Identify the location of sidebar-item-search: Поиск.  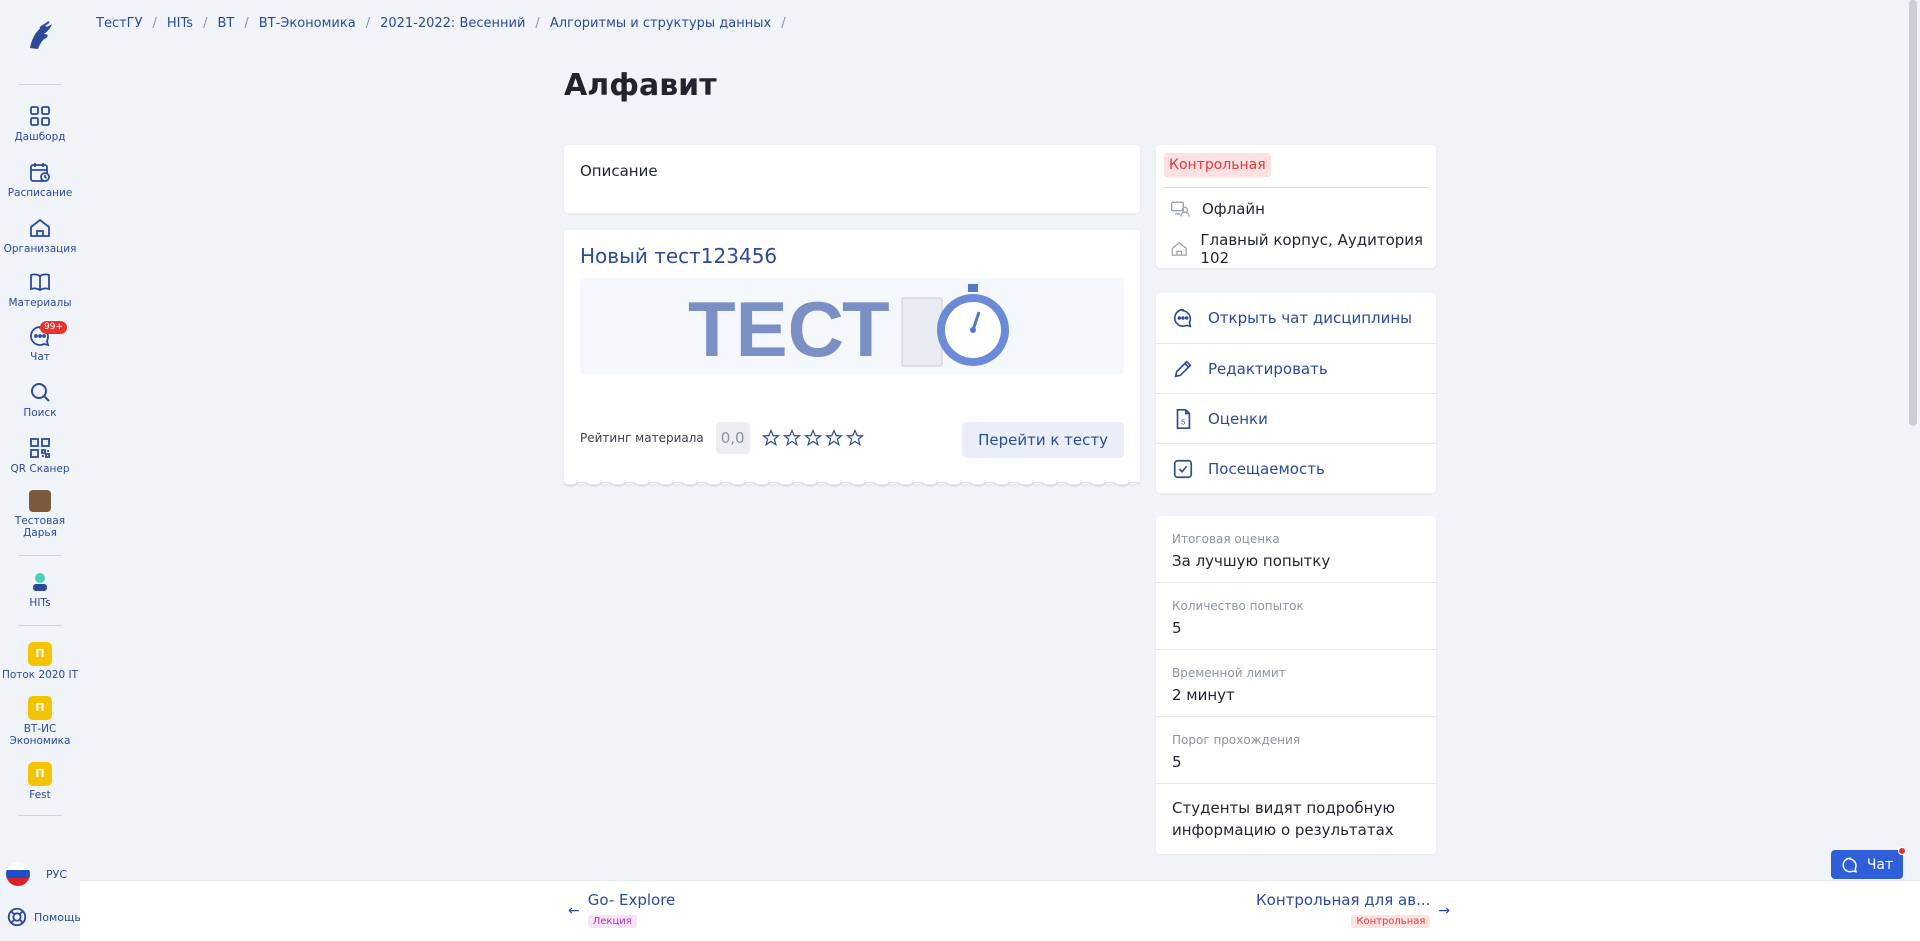
(40, 399).